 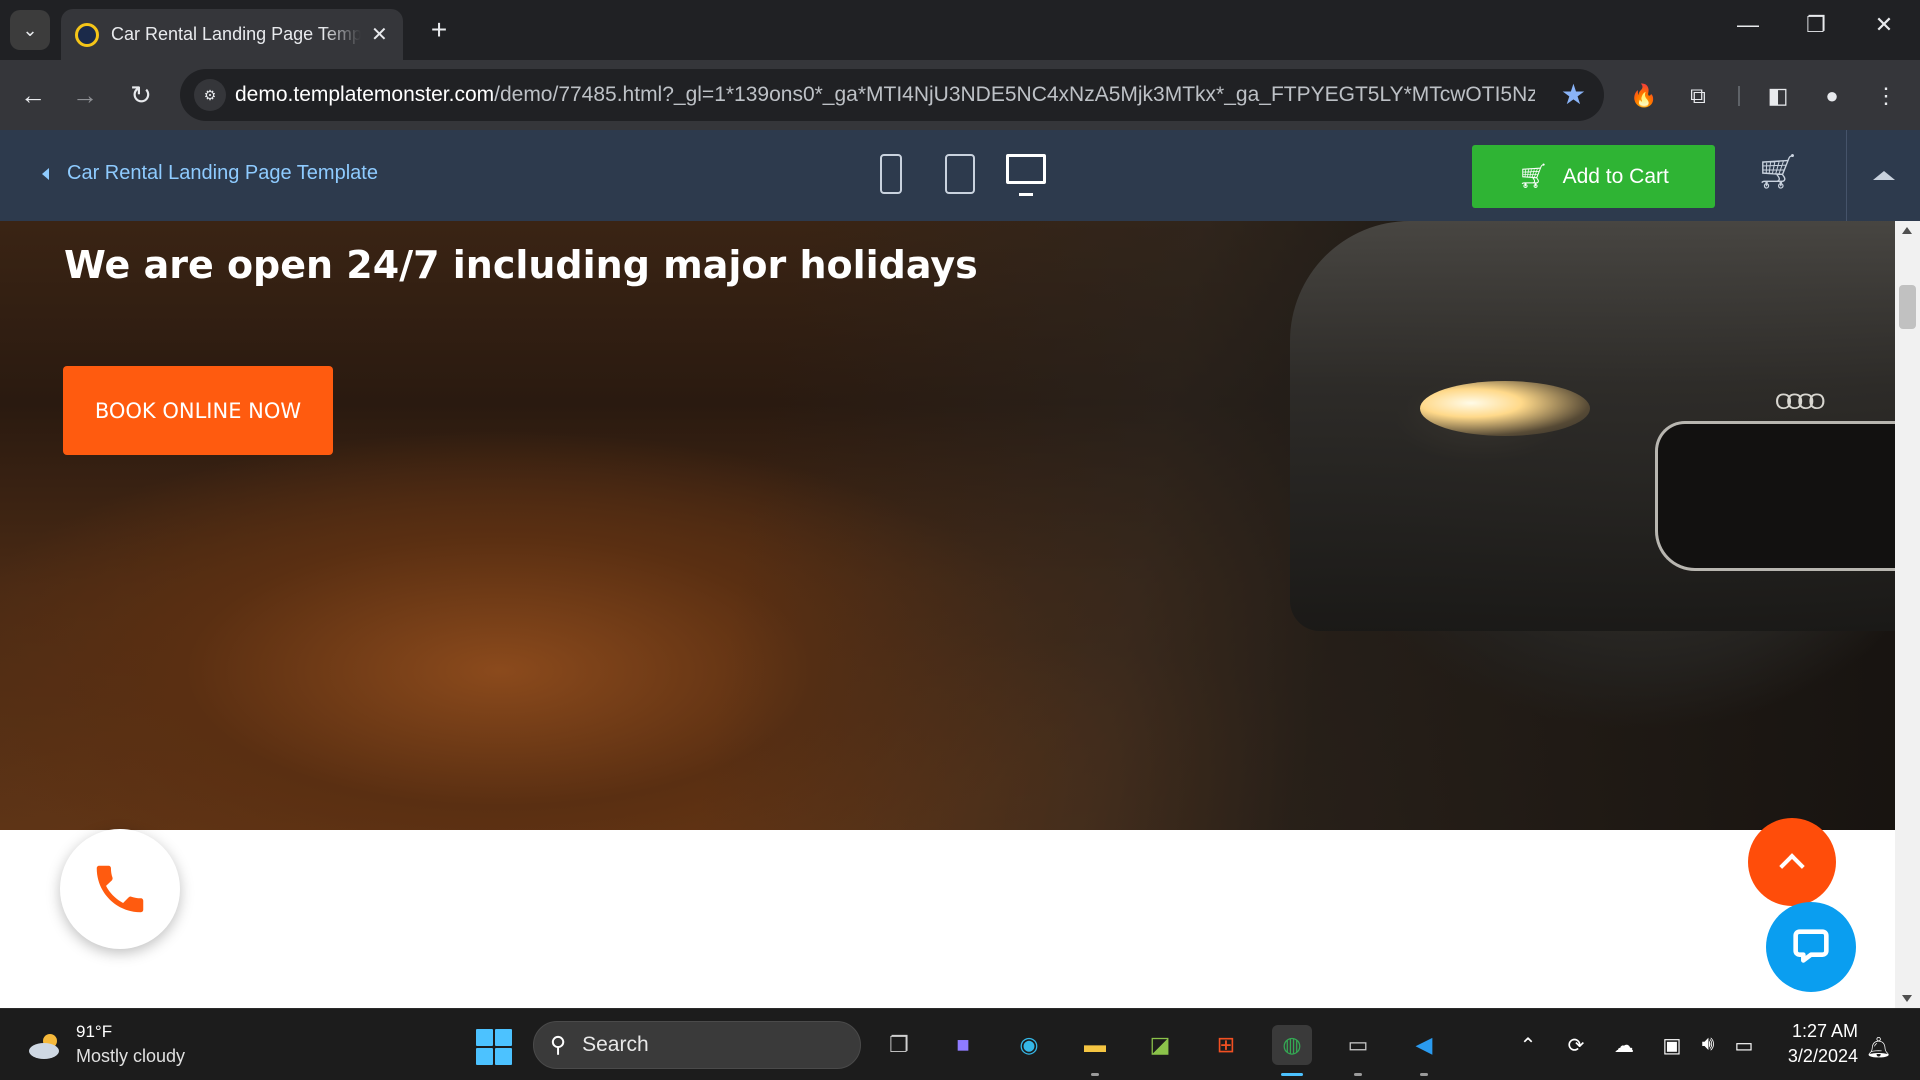 I want to click on phone-icon, so click(x=120, y=889).